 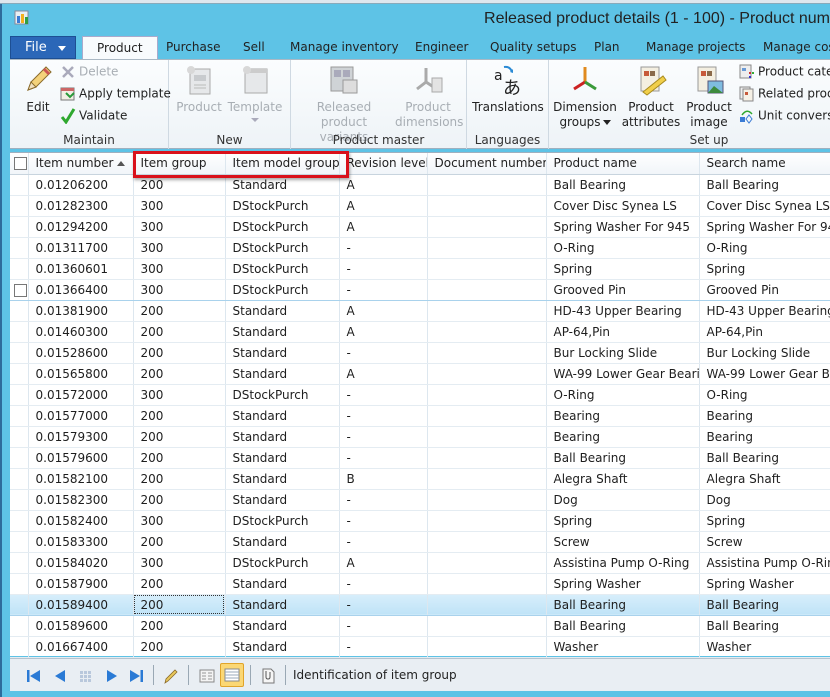 What do you see at coordinates (764, 311) in the screenshot?
I see `cell-search-name: HD-43 Upper Bearing` at bounding box center [764, 311].